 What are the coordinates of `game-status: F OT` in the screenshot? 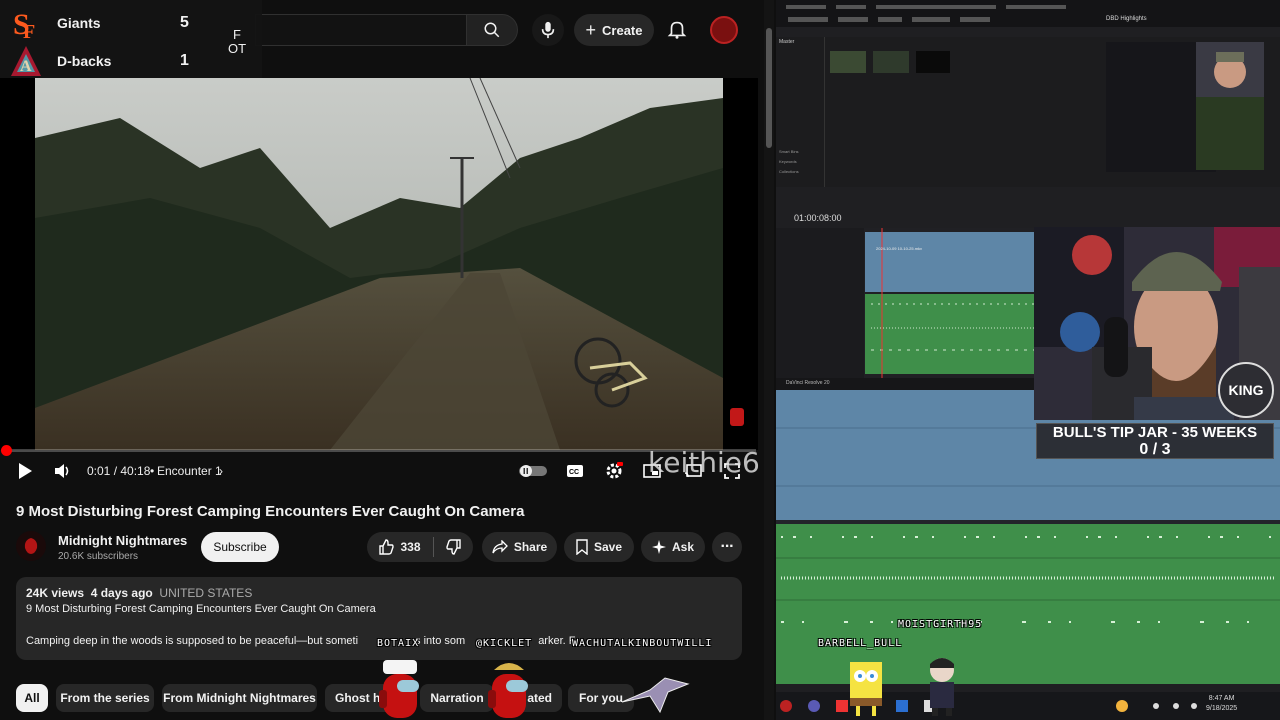 It's located at (237, 42).